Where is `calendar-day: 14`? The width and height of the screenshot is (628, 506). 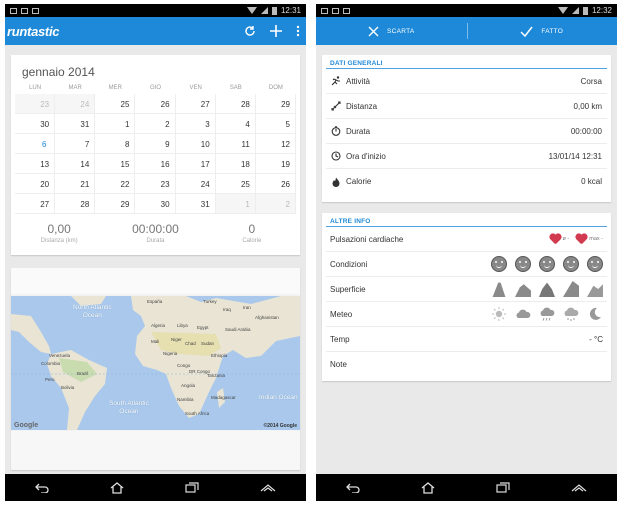
calendar-day: 14 is located at coordinates (75, 164).